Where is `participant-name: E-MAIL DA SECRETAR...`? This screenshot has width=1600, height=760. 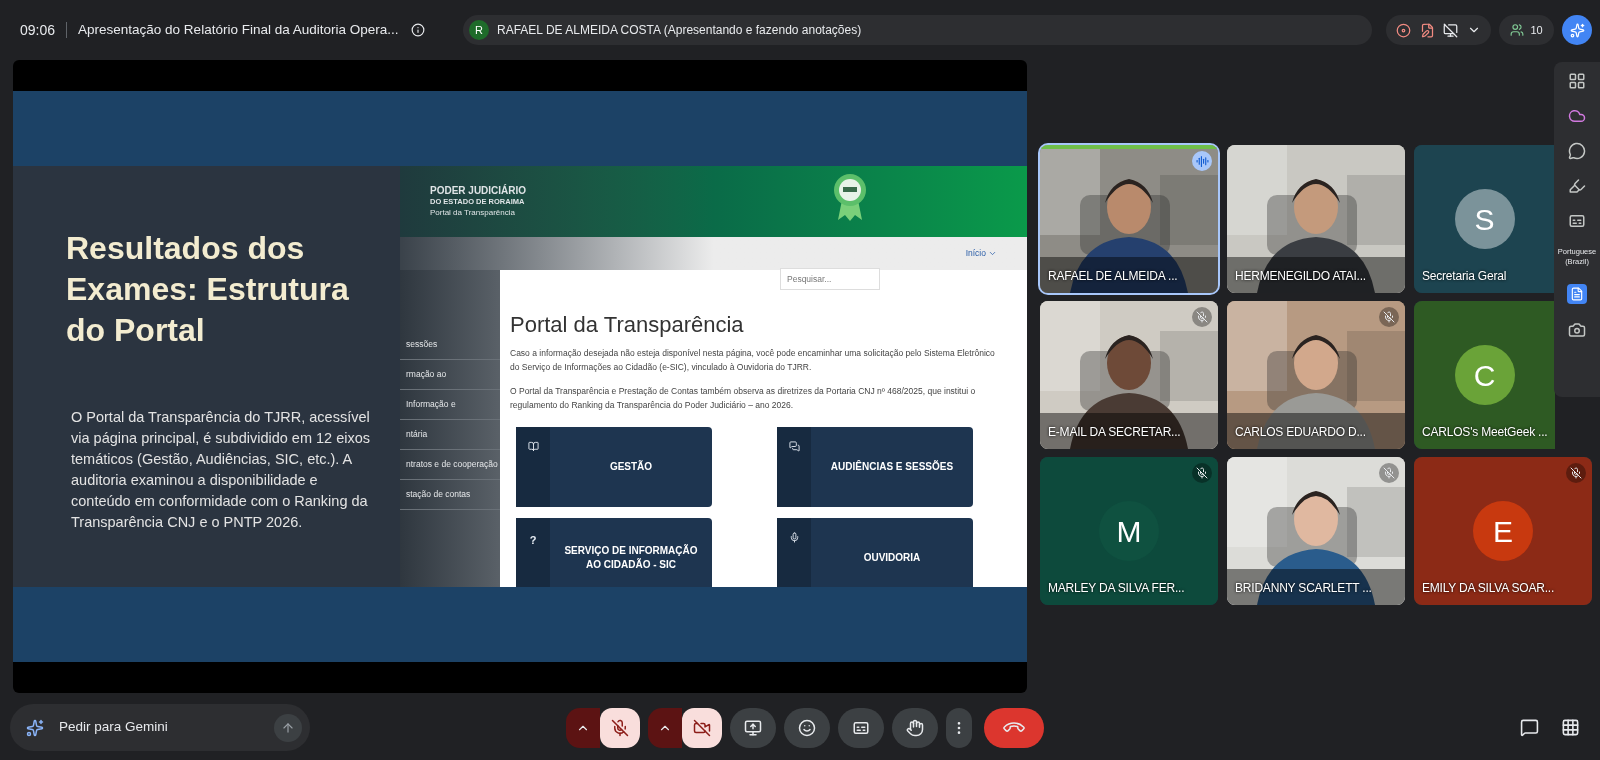 participant-name: E-MAIL DA SECRETAR... is located at coordinates (1114, 432).